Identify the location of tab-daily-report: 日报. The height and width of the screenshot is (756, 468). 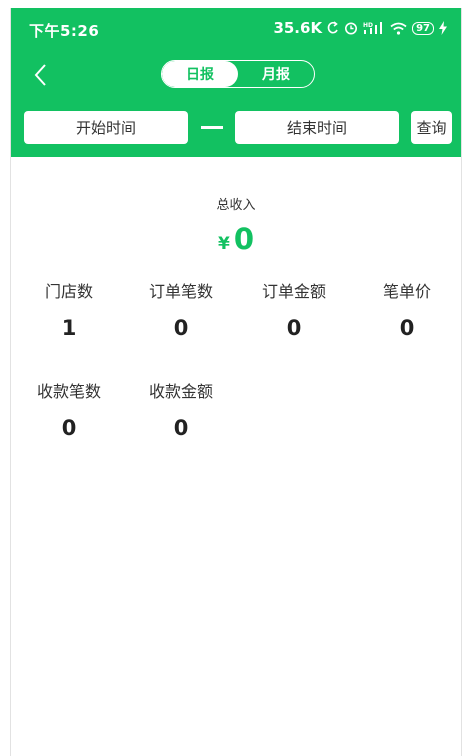
(200, 74).